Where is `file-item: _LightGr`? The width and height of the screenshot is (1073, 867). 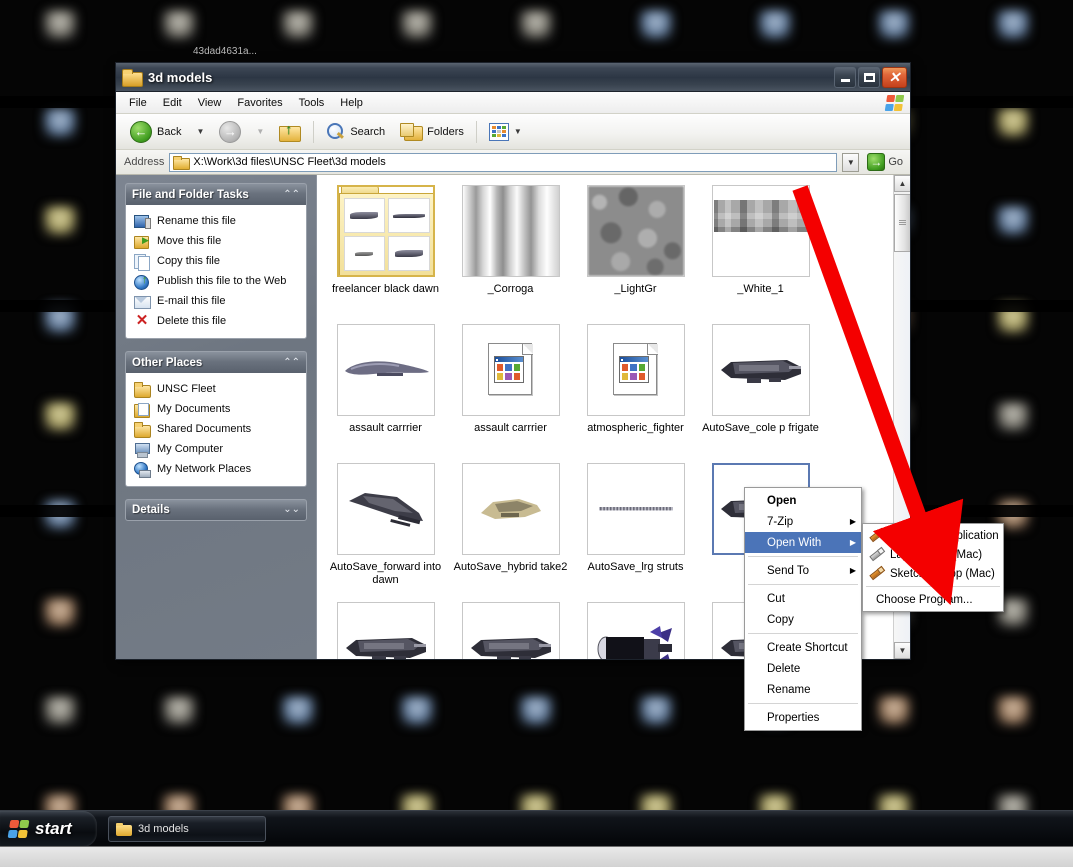
file-item: _LightGr is located at coordinates (635, 252).